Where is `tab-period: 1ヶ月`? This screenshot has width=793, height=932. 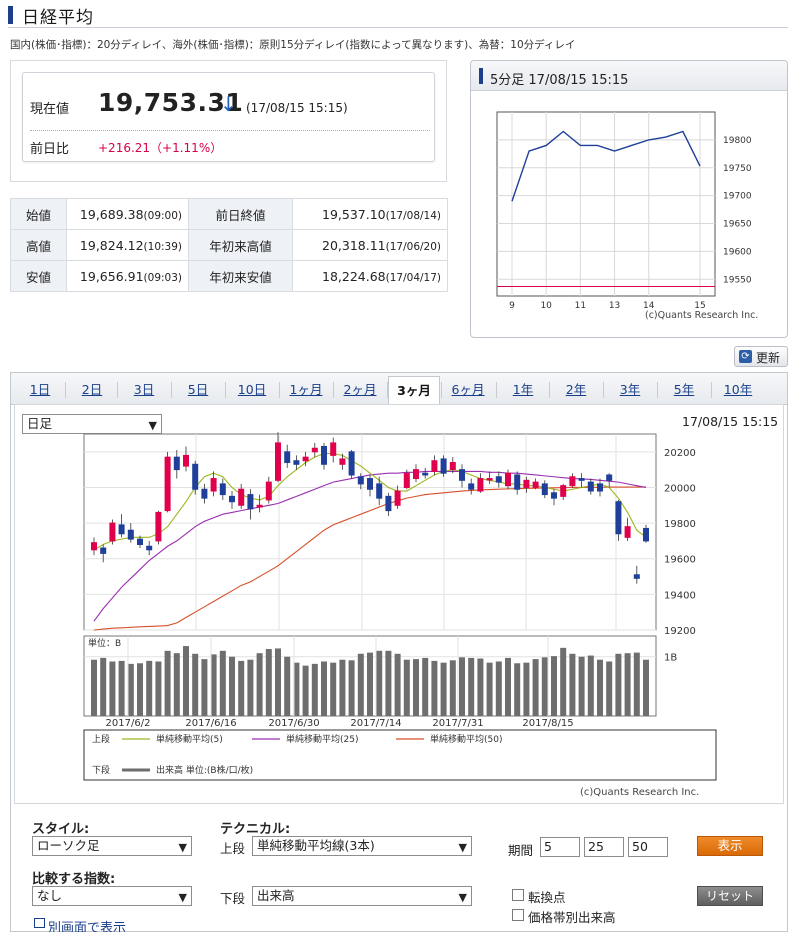
tab-period: 1ヶ月 is located at coordinates (306, 390).